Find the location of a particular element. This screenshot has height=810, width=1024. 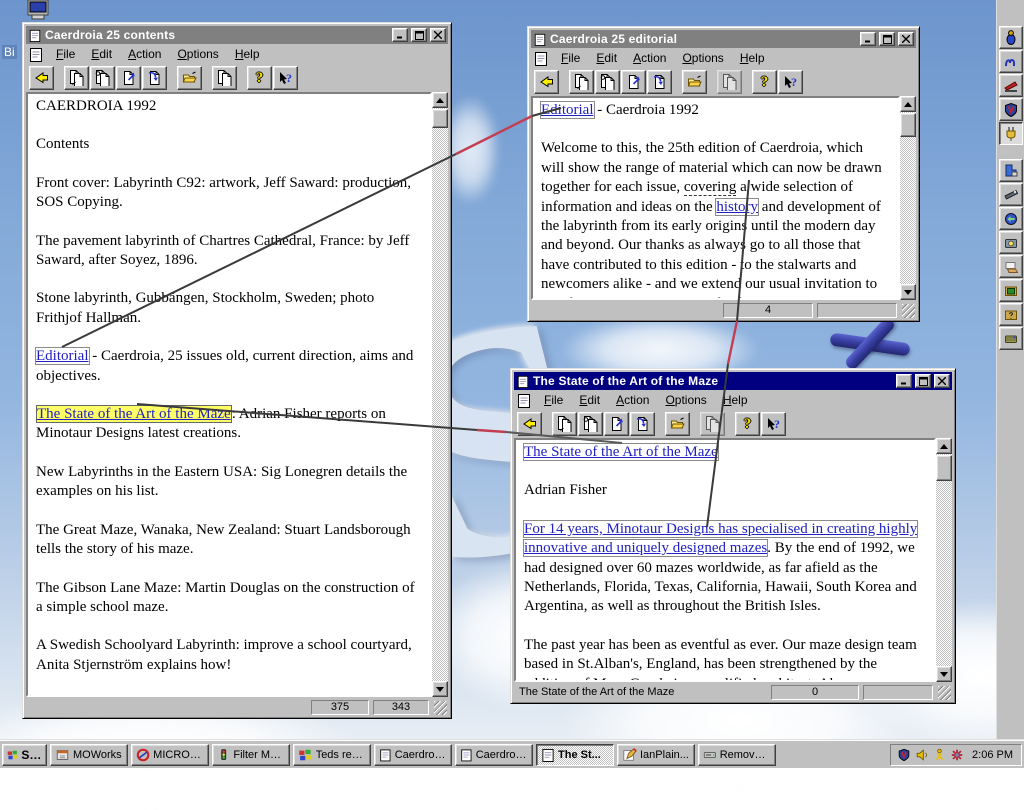

titlebar: The State of the Art of the Maze is located at coordinates (733, 381).